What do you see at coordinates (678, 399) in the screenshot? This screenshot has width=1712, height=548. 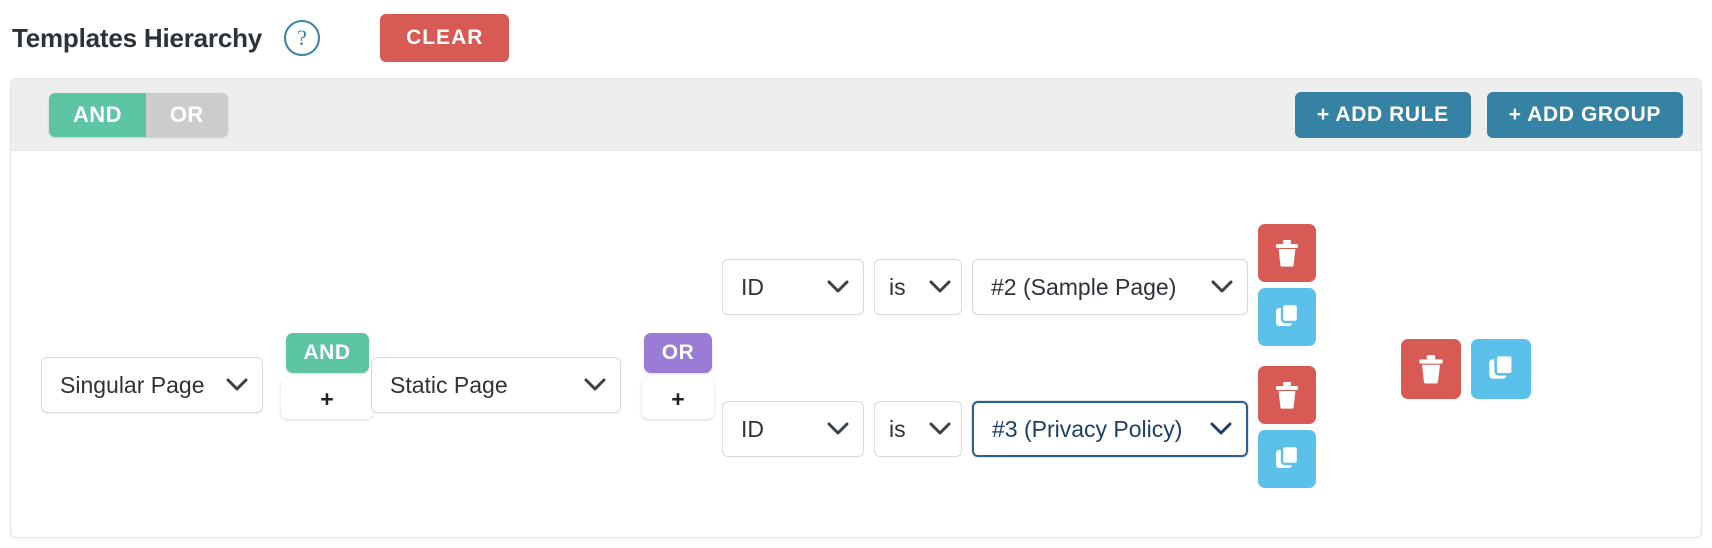 I see `connector-or-add-button: +` at bounding box center [678, 399].